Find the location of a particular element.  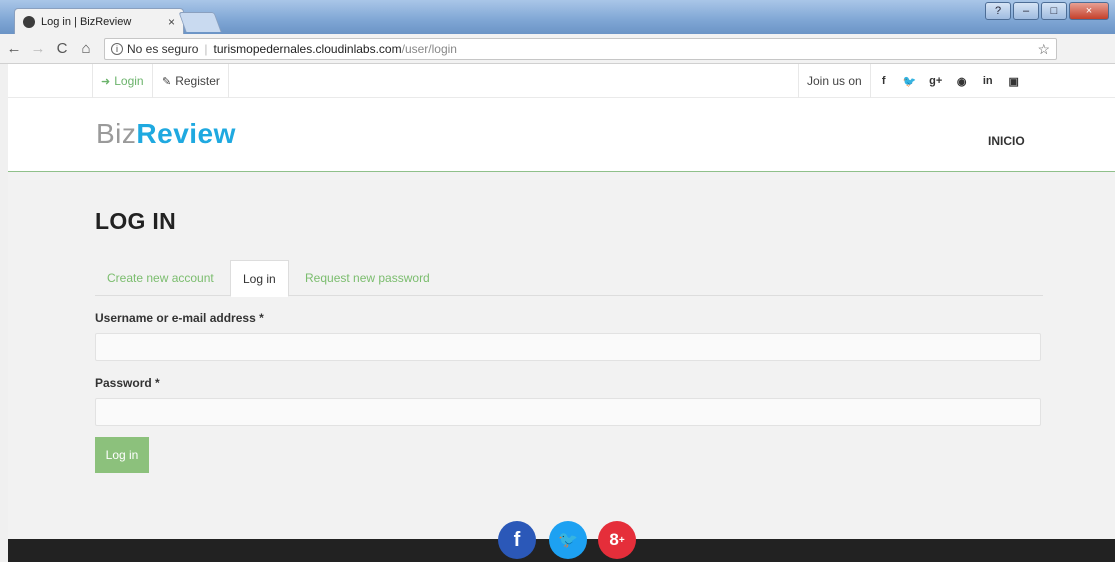

footer-twitter-icon: 🐦 is located at coordinates (568, 540).